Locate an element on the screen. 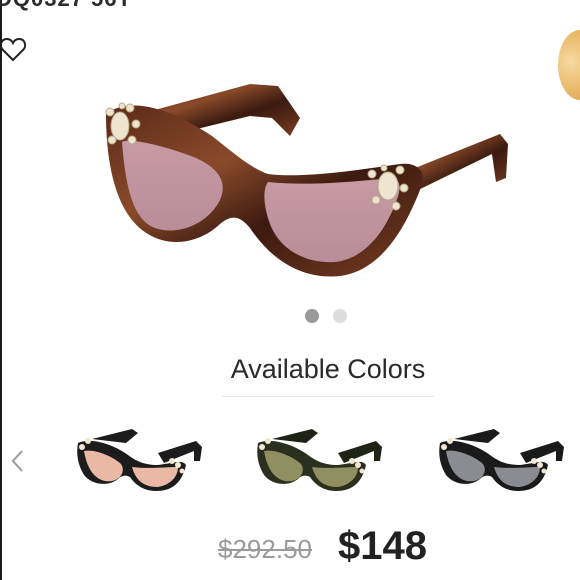  swatch-temple is located at coordinates (115, 436).